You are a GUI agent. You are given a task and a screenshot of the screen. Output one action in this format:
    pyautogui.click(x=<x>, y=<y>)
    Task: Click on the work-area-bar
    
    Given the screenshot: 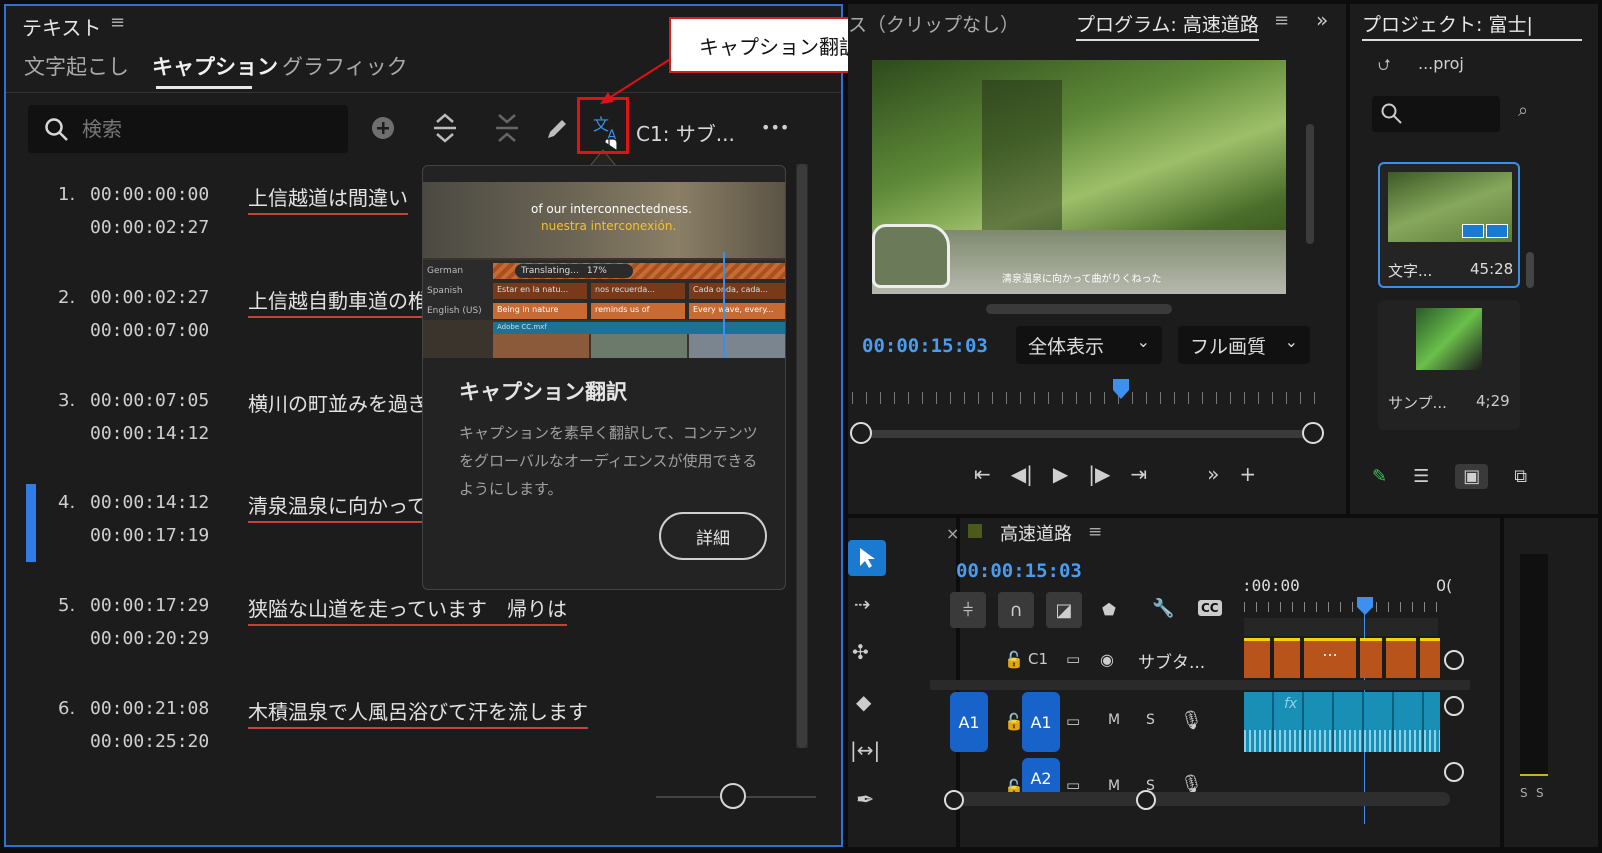 What is the action you would take?
    pyautogui.click(x=1341, y=627)
    